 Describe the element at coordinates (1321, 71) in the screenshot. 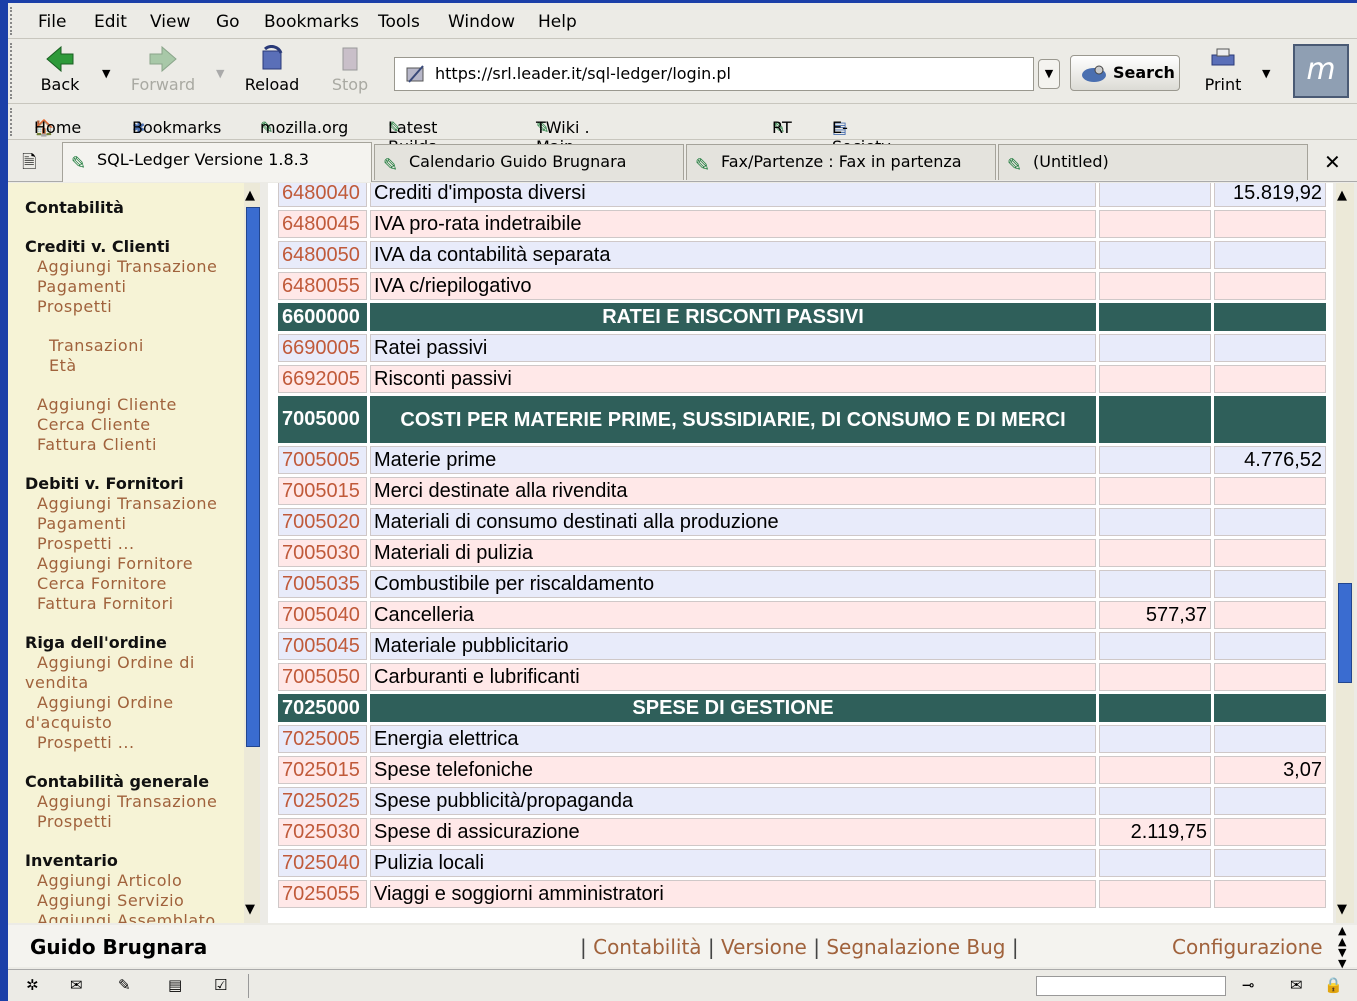

I see `mozilla-throbber-logo: m` at that location.